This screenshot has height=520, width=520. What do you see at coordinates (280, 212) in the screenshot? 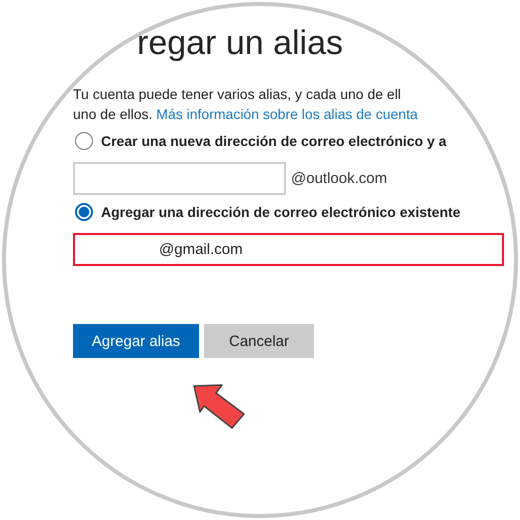
I see `option-label: Agregar una dirección de correo electrónico existente` at bounding box center [280, 212].